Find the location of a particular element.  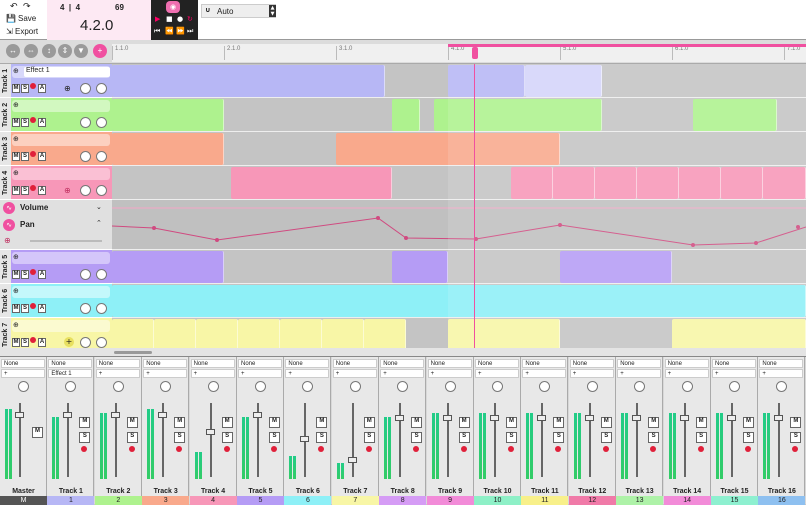

playhead-handle is located at coordinates (475, 53).